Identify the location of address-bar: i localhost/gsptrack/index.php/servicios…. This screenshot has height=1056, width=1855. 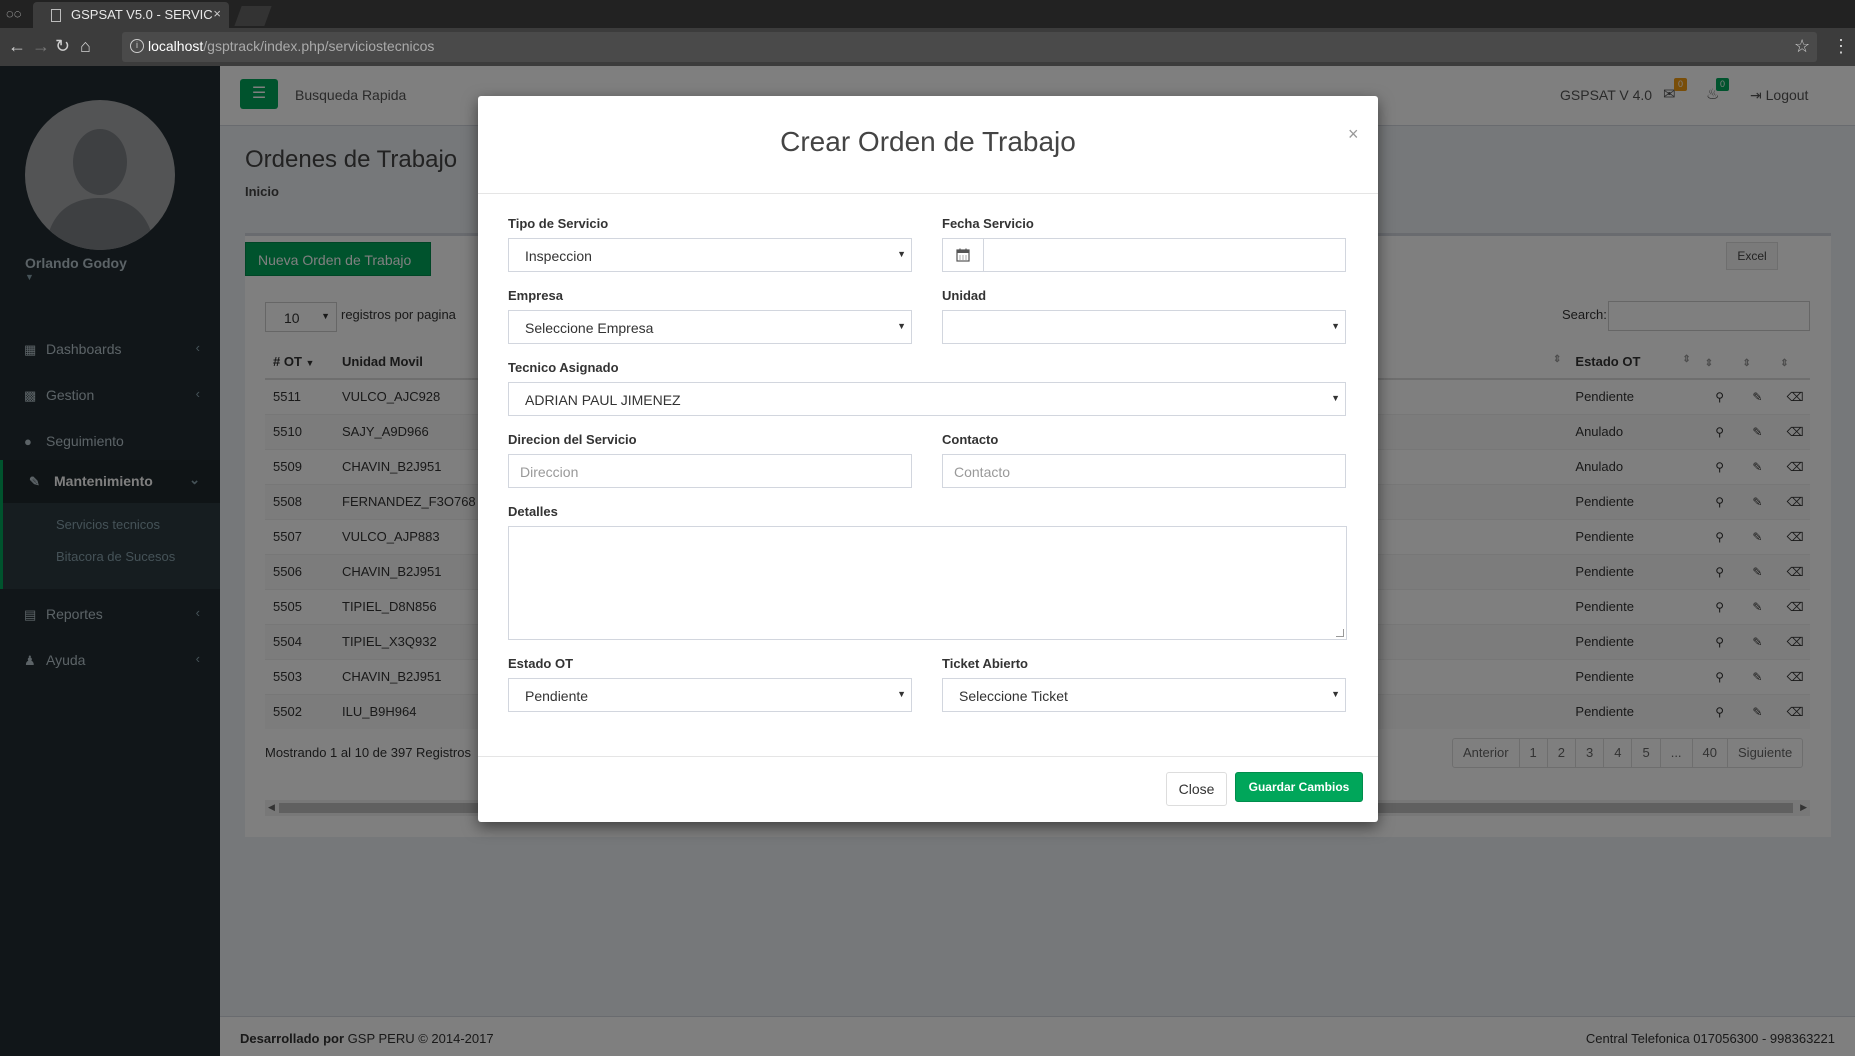
(969, 47).